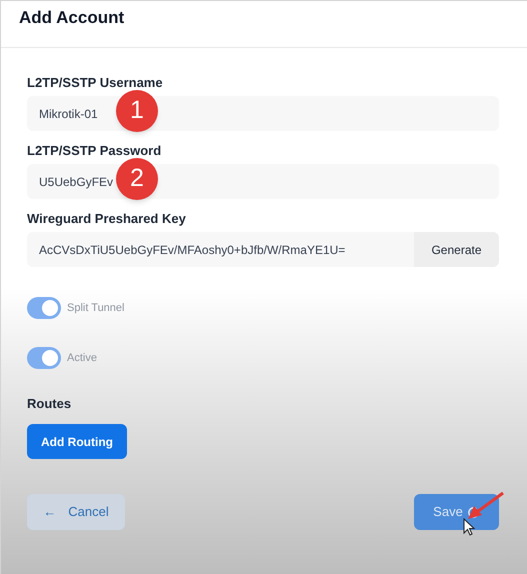 This screenshot has height=574, width=527. I want to click on cancel-button: ← Cancel, so click(76, 512).